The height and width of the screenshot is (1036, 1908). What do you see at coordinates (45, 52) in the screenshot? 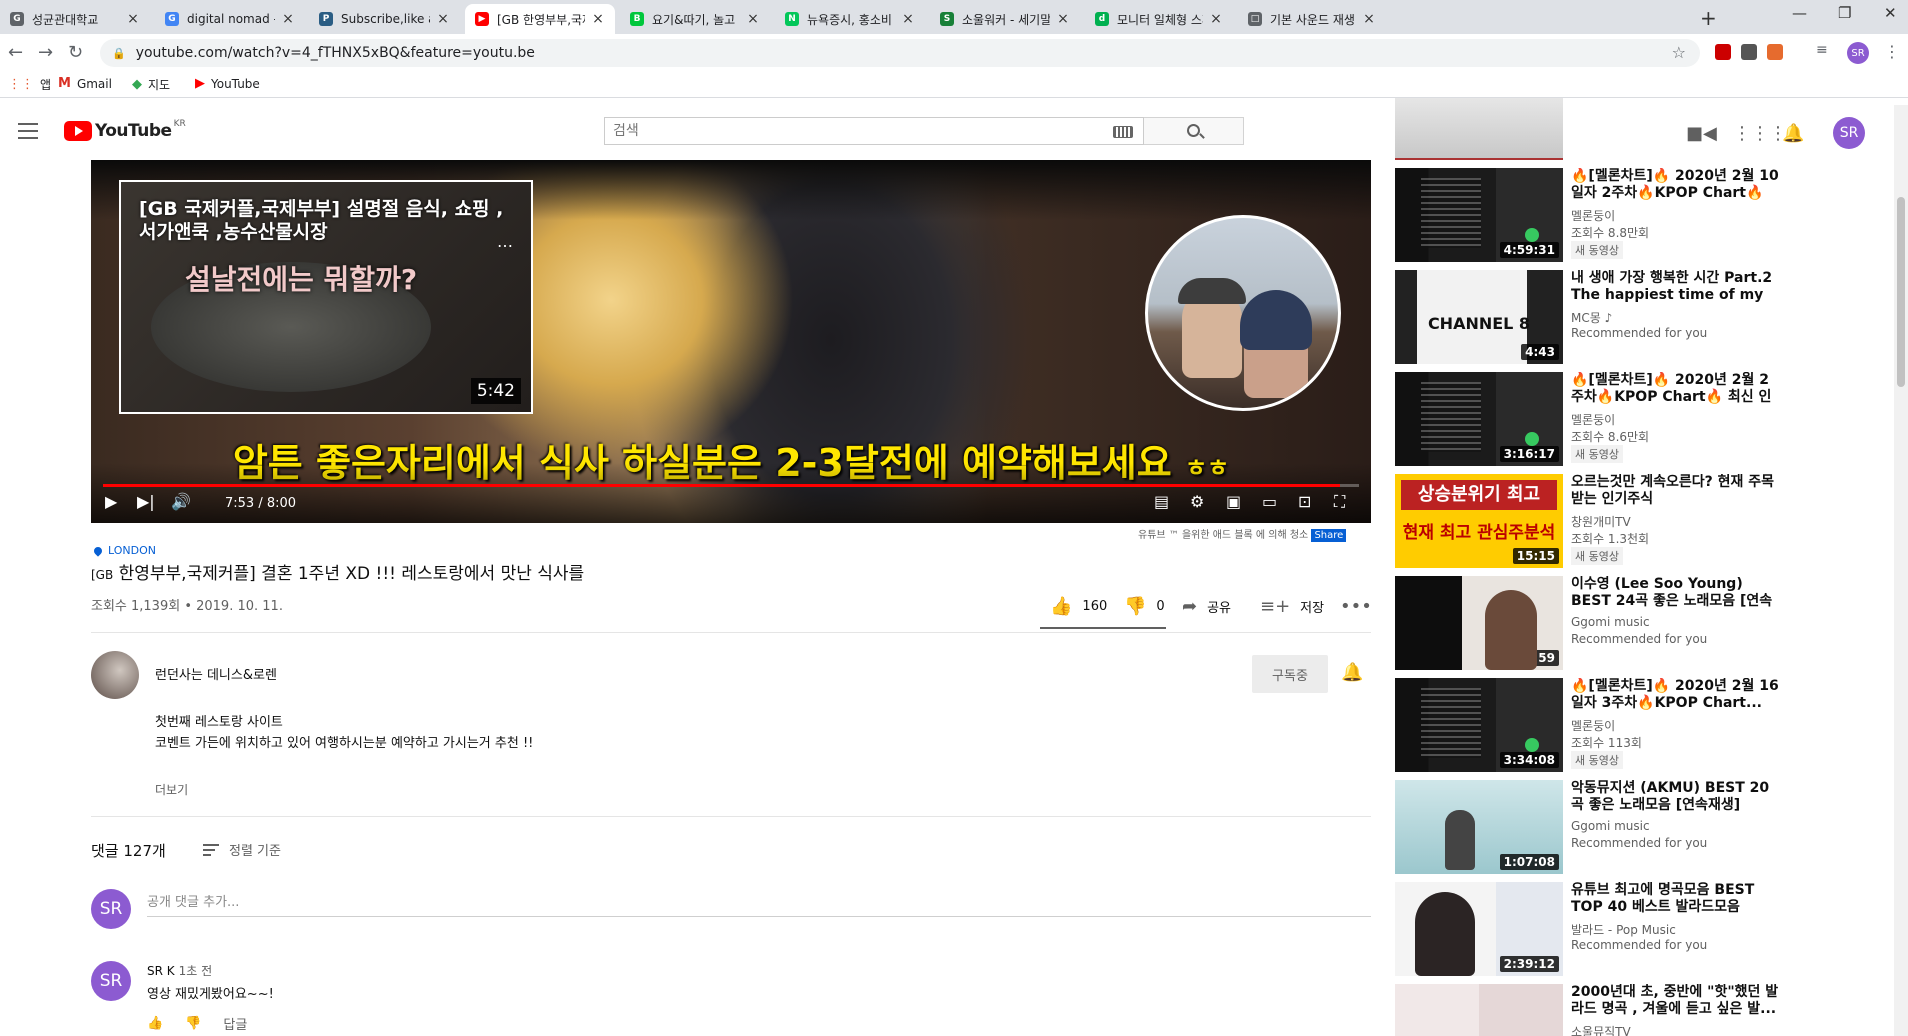
I see `forward-icon: →` at bounding box center [45, 52].